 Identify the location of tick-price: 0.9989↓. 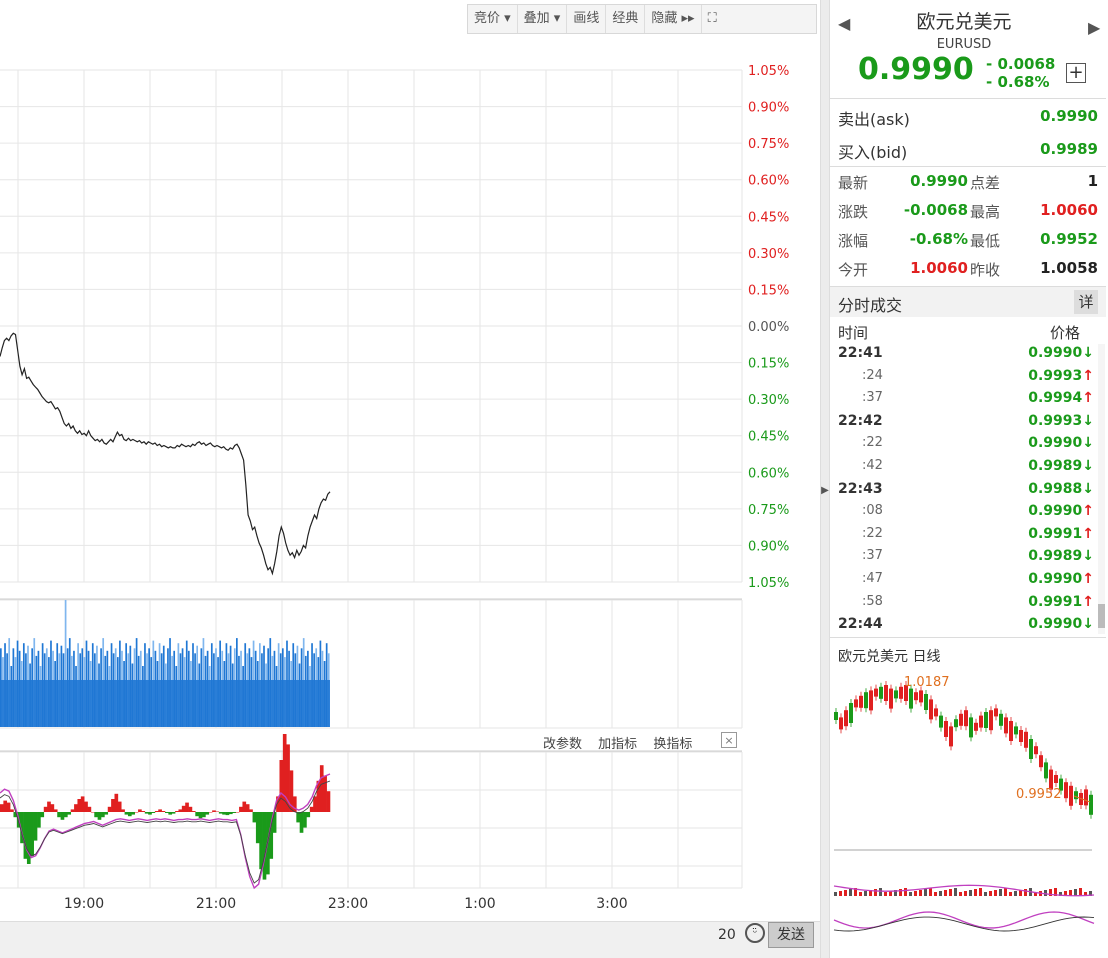
(1061, 466).